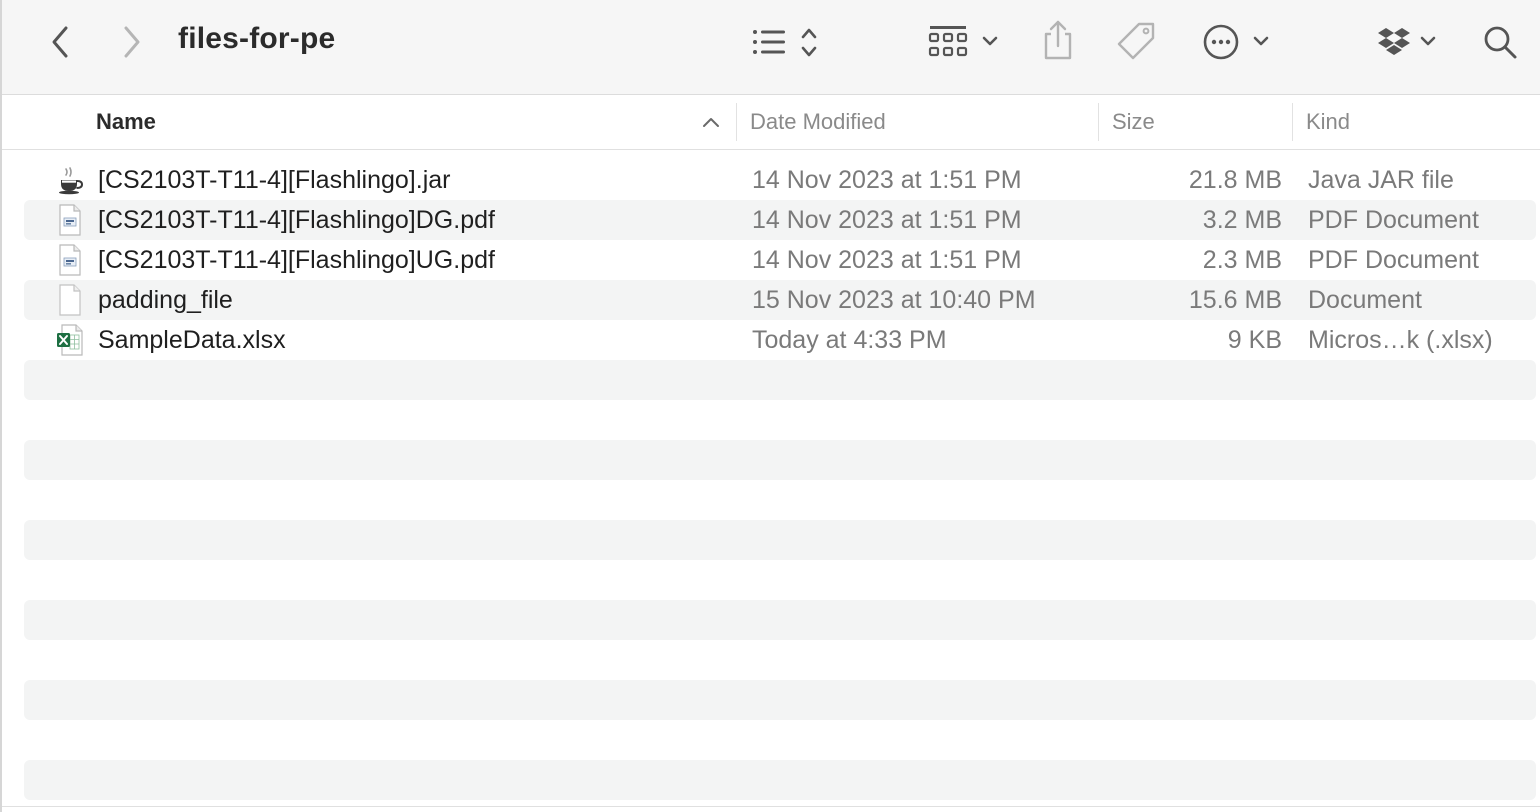 The image size is (1540, 812). What do you see at coordinates (274, 179) in the screenshot?
I see `file-name: [CS2103T-T11-4][Flashlingo].jar` at bounding box center [274, 179].